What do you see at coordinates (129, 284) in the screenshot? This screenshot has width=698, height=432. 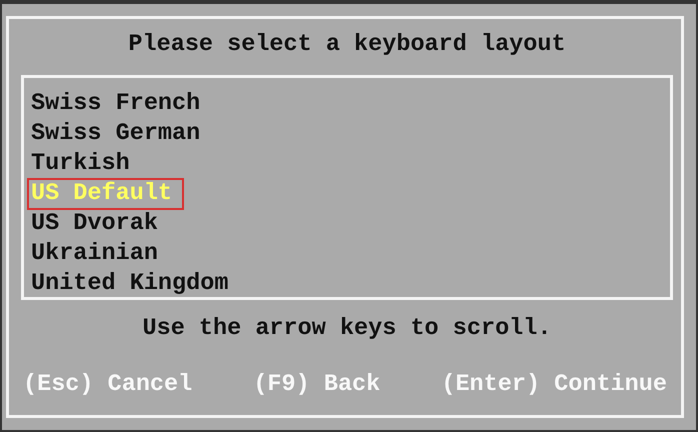 I see `layout-option: United Kingdom` at bounding box center [129, 284].